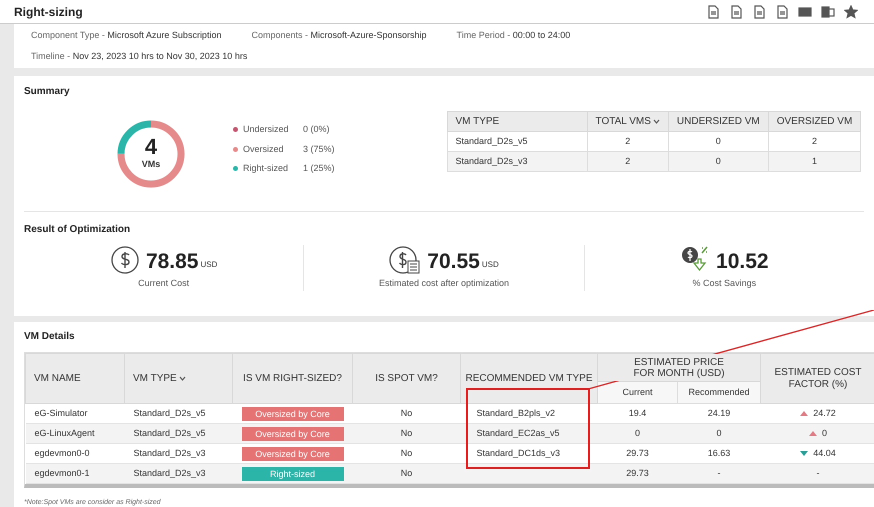  Describe the element at coordinates (49, 336) in the screenshot. I see `section-title: VM Details` at that location.